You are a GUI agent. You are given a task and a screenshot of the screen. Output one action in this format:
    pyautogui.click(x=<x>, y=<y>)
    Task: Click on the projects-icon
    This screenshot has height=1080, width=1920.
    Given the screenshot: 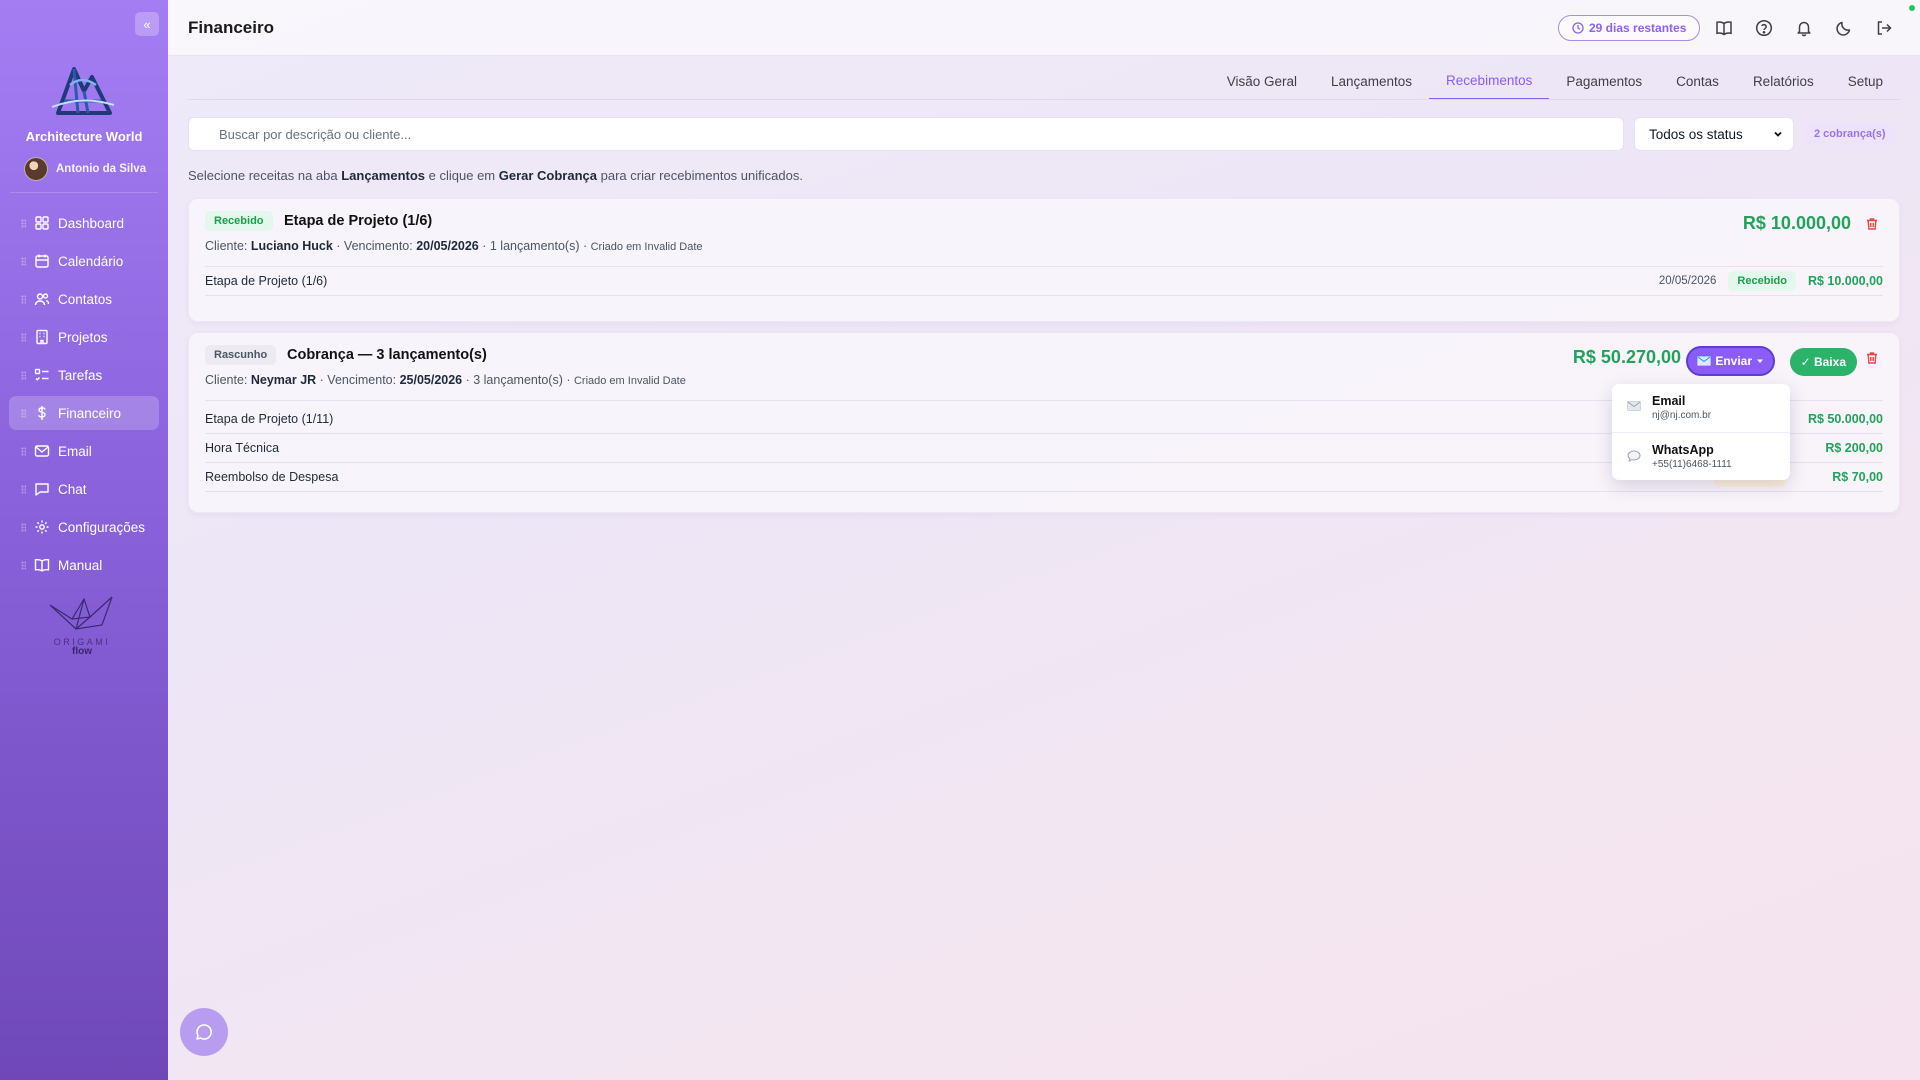 What is the action you would take?
    pyautogui.click(x=42, y=337)
    